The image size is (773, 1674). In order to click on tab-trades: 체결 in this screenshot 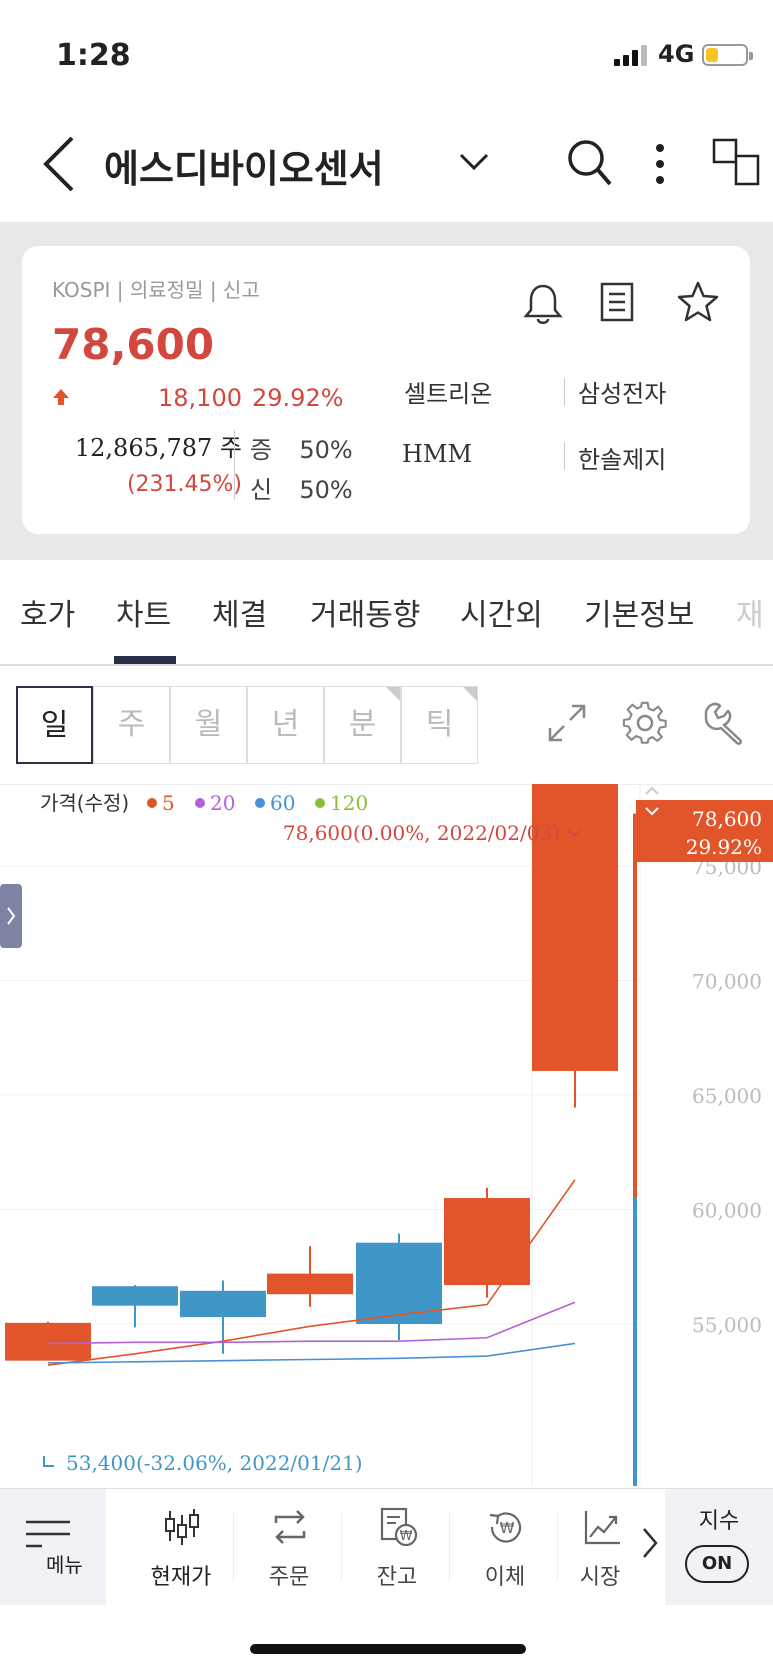, I will do `click(239, 612)`.